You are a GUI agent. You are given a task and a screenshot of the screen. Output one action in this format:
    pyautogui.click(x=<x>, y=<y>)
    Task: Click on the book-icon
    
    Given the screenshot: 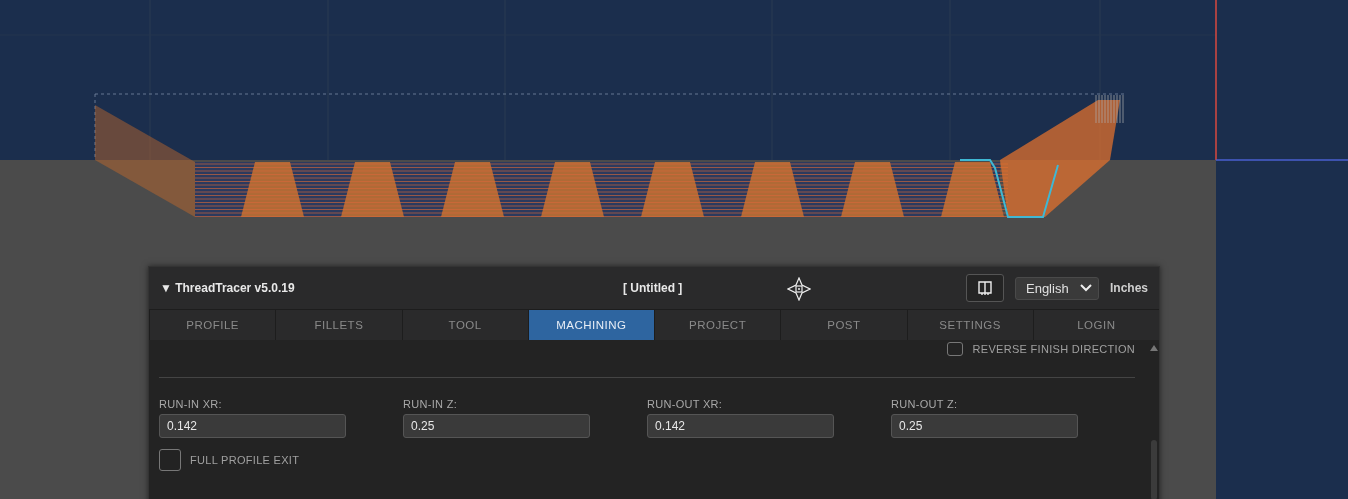 What is the action you would take?
    pyautogui.click(x=985, y=288)
    